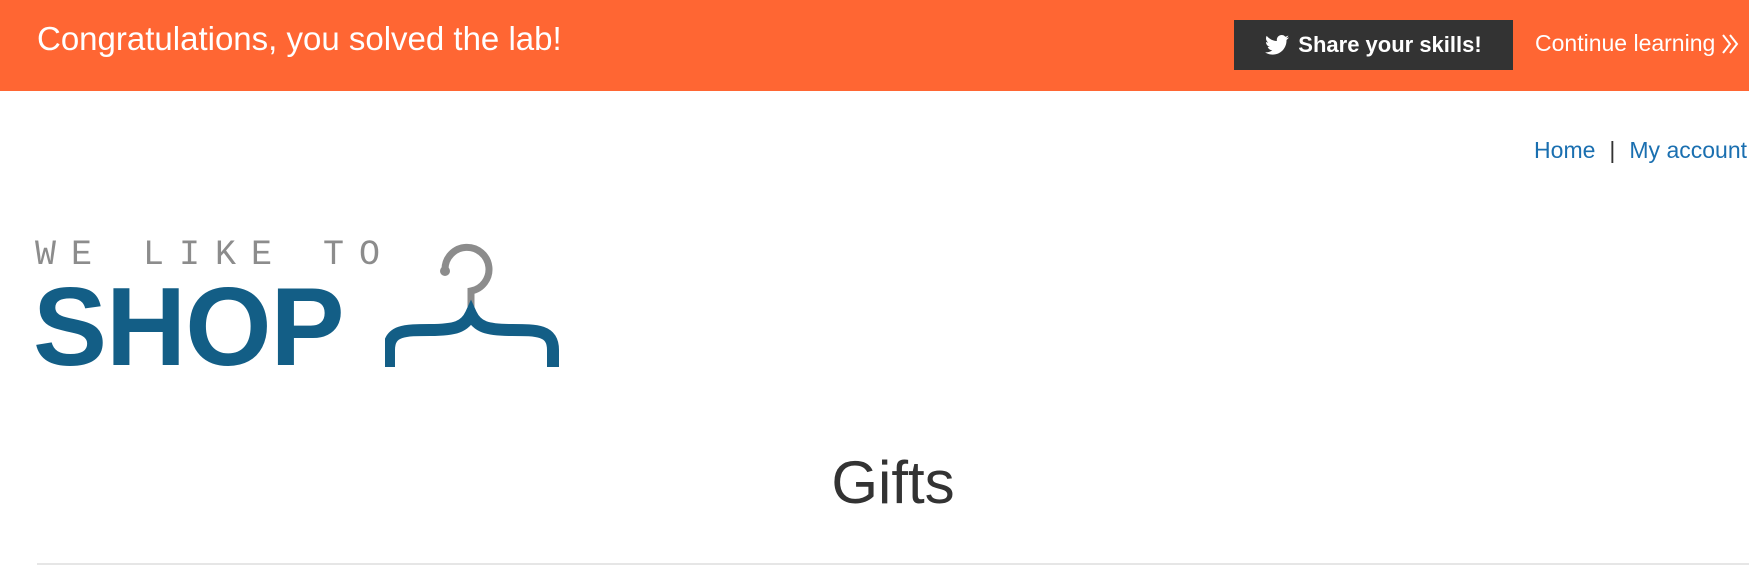 The width and height of the screenshot is (1749, 566). I want to click on twitter-icon, so click(1277, 45).